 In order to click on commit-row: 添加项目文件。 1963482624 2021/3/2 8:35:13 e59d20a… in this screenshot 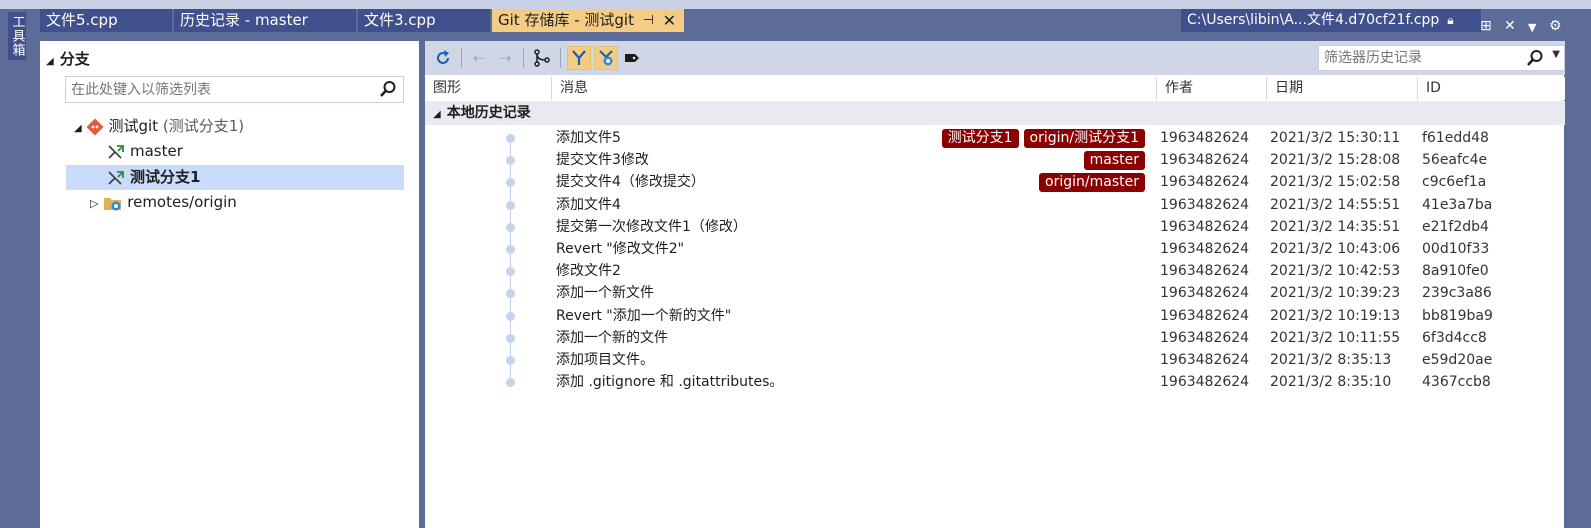, I will do `click(995, 360)`.